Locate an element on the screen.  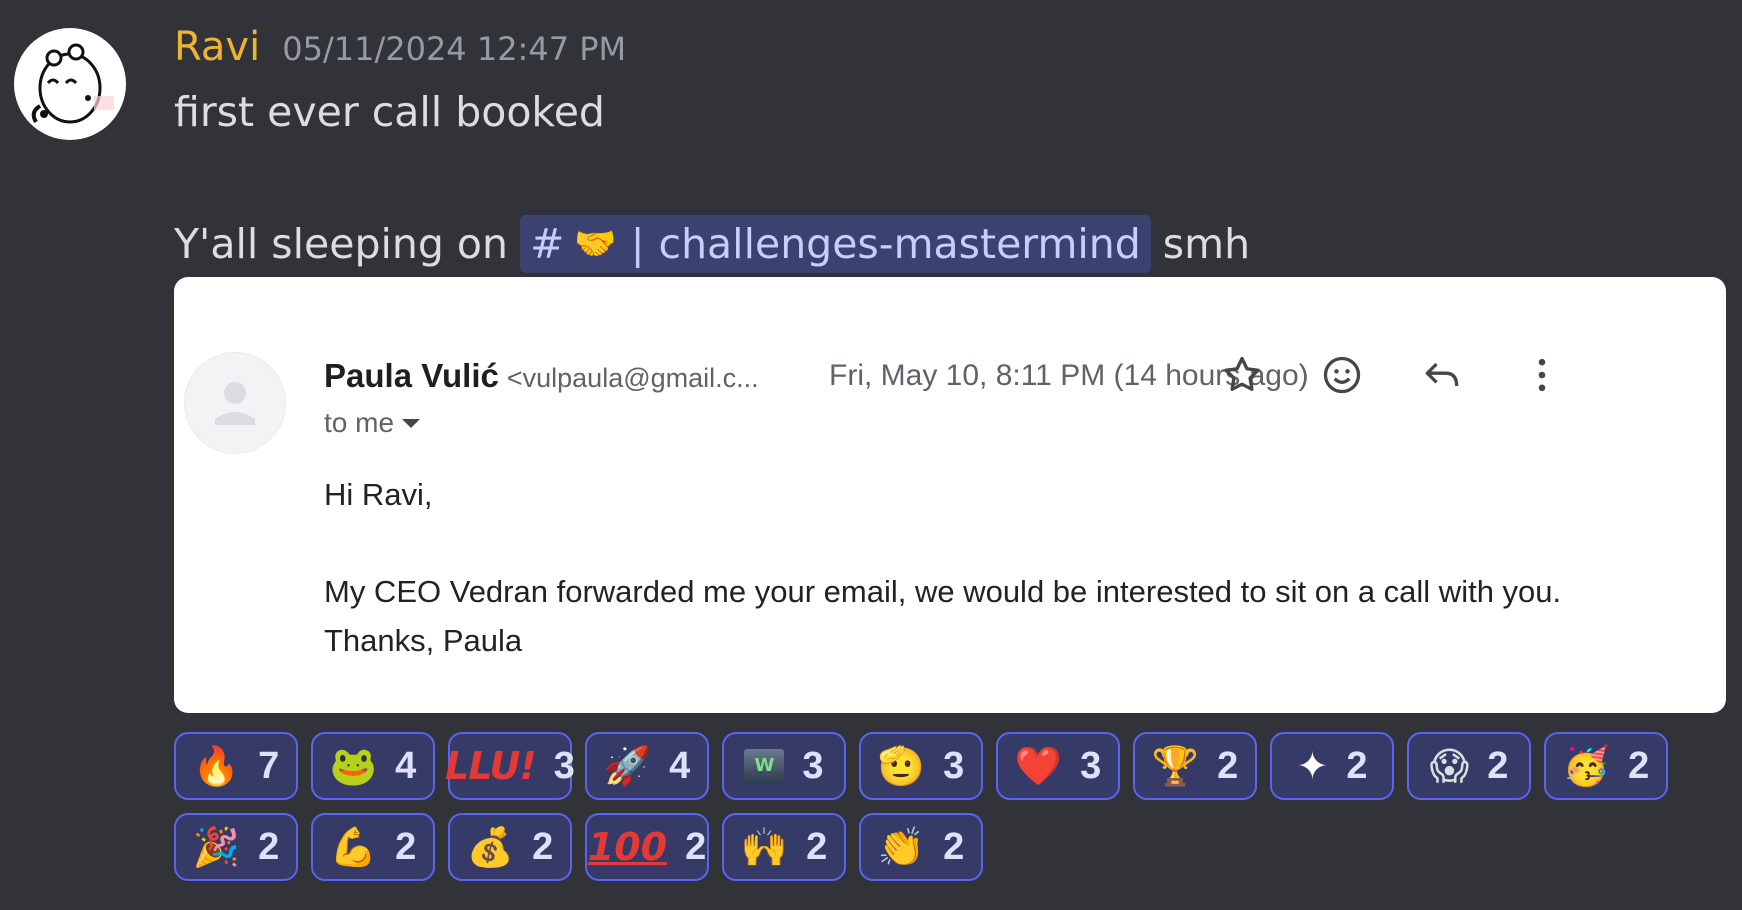
sparkle-icon: ✦ is located at coordinates (1312, 766).